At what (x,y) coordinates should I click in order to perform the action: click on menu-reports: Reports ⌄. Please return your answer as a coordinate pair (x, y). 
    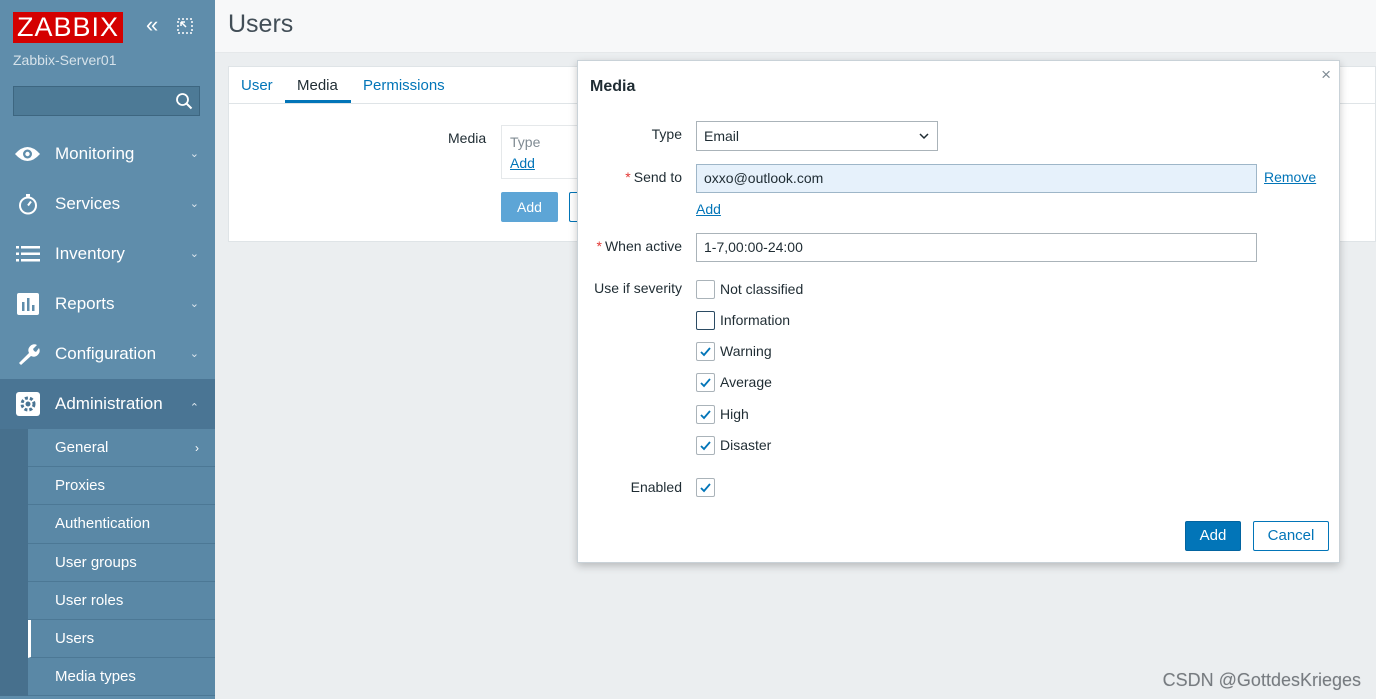
    Looking at the image, I should click on (107, 304).